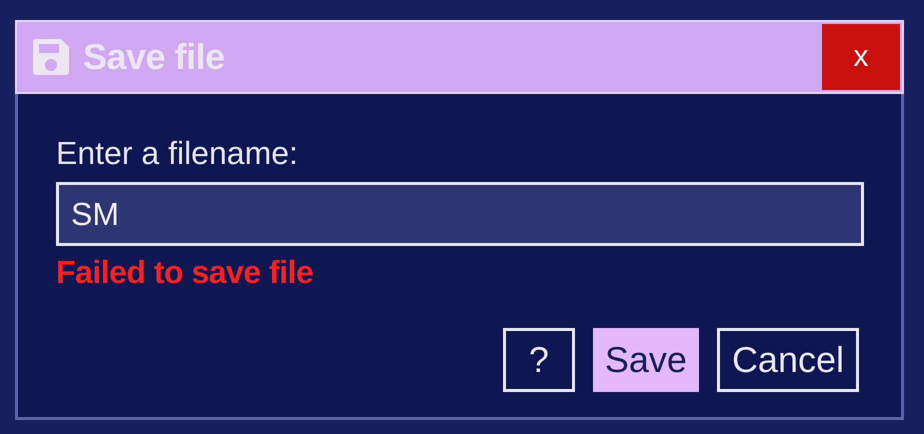 The width and height of the screenshot is (924, 434). Describe the element at coordinates (177, 153) in the screenshot. I see `prompt-label: Enter a filename:` at that location.